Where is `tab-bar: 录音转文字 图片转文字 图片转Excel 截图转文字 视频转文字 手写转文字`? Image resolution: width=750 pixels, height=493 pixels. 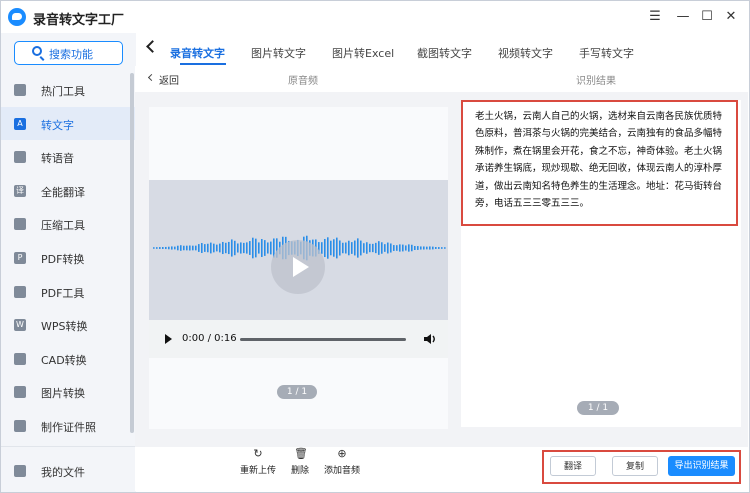 tab-bar: 录音转文字 图片转文字 图片转Excel 截图转文字 视频转文字 手写转文字 is located at coordinates (441, 49).